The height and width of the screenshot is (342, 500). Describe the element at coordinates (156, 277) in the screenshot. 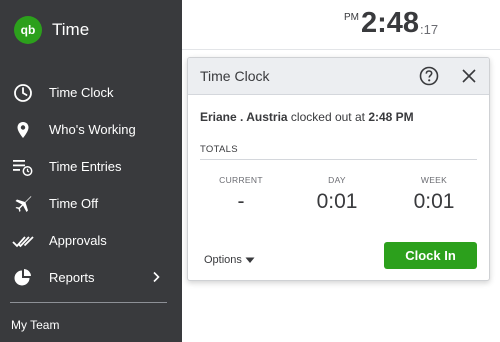

I see `chevron-right-icon` at that location.